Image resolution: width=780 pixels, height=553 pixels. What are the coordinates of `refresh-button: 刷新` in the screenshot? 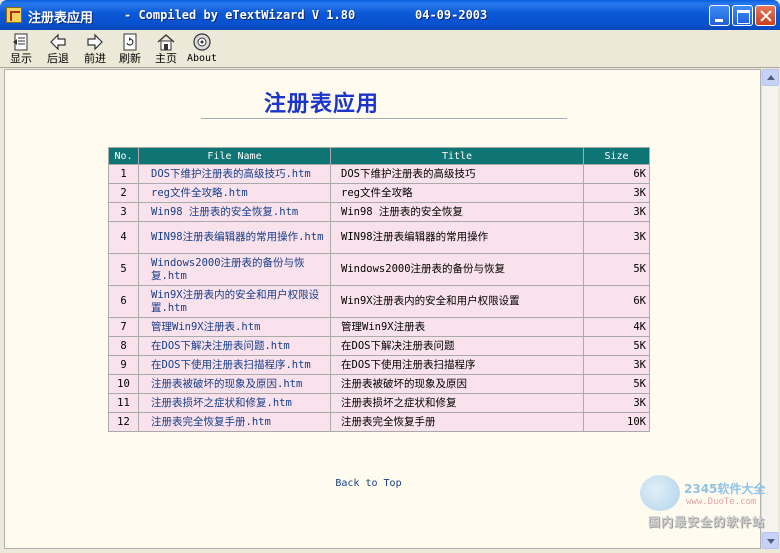 It's located at (130, 49).